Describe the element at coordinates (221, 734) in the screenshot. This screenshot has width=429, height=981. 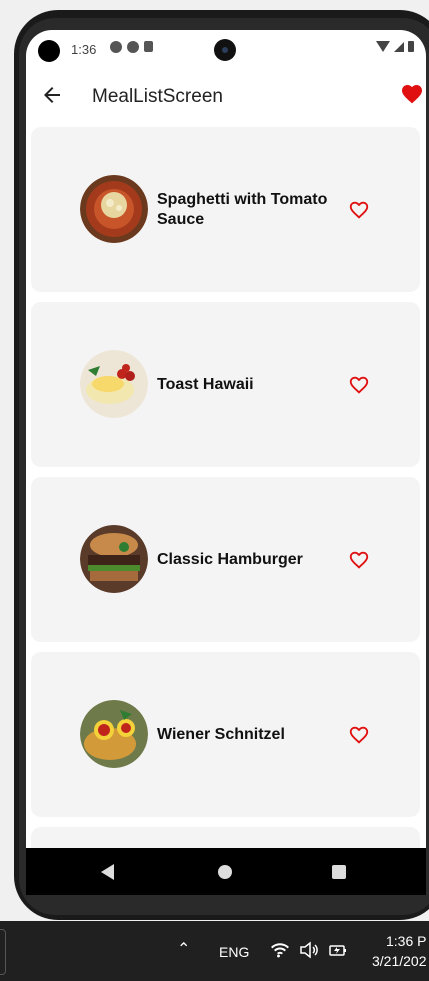
I see `meal-name: Wiener Schnitzel` at that location.